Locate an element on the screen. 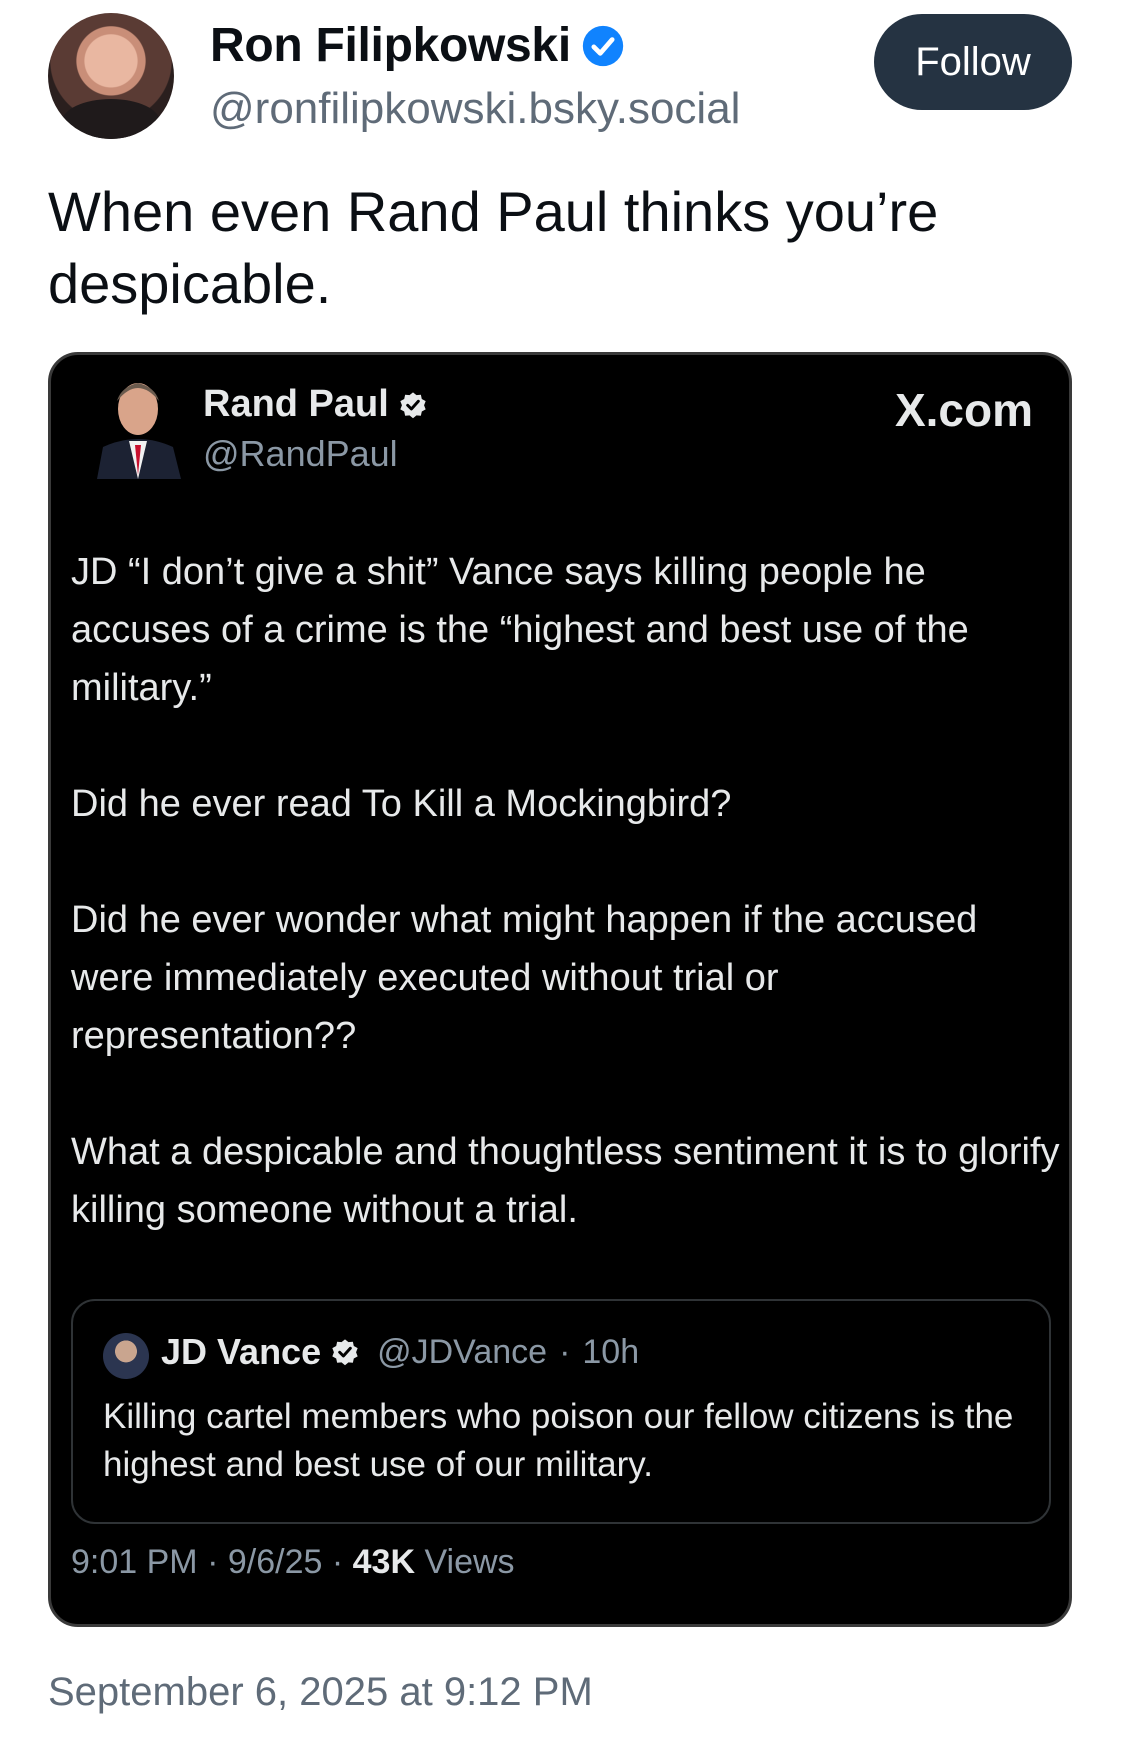 The width and height of the screenshot is (1125, 1740). author-handle: @ronfilipkowski.bsky.social is located at coordinates (475, 109).